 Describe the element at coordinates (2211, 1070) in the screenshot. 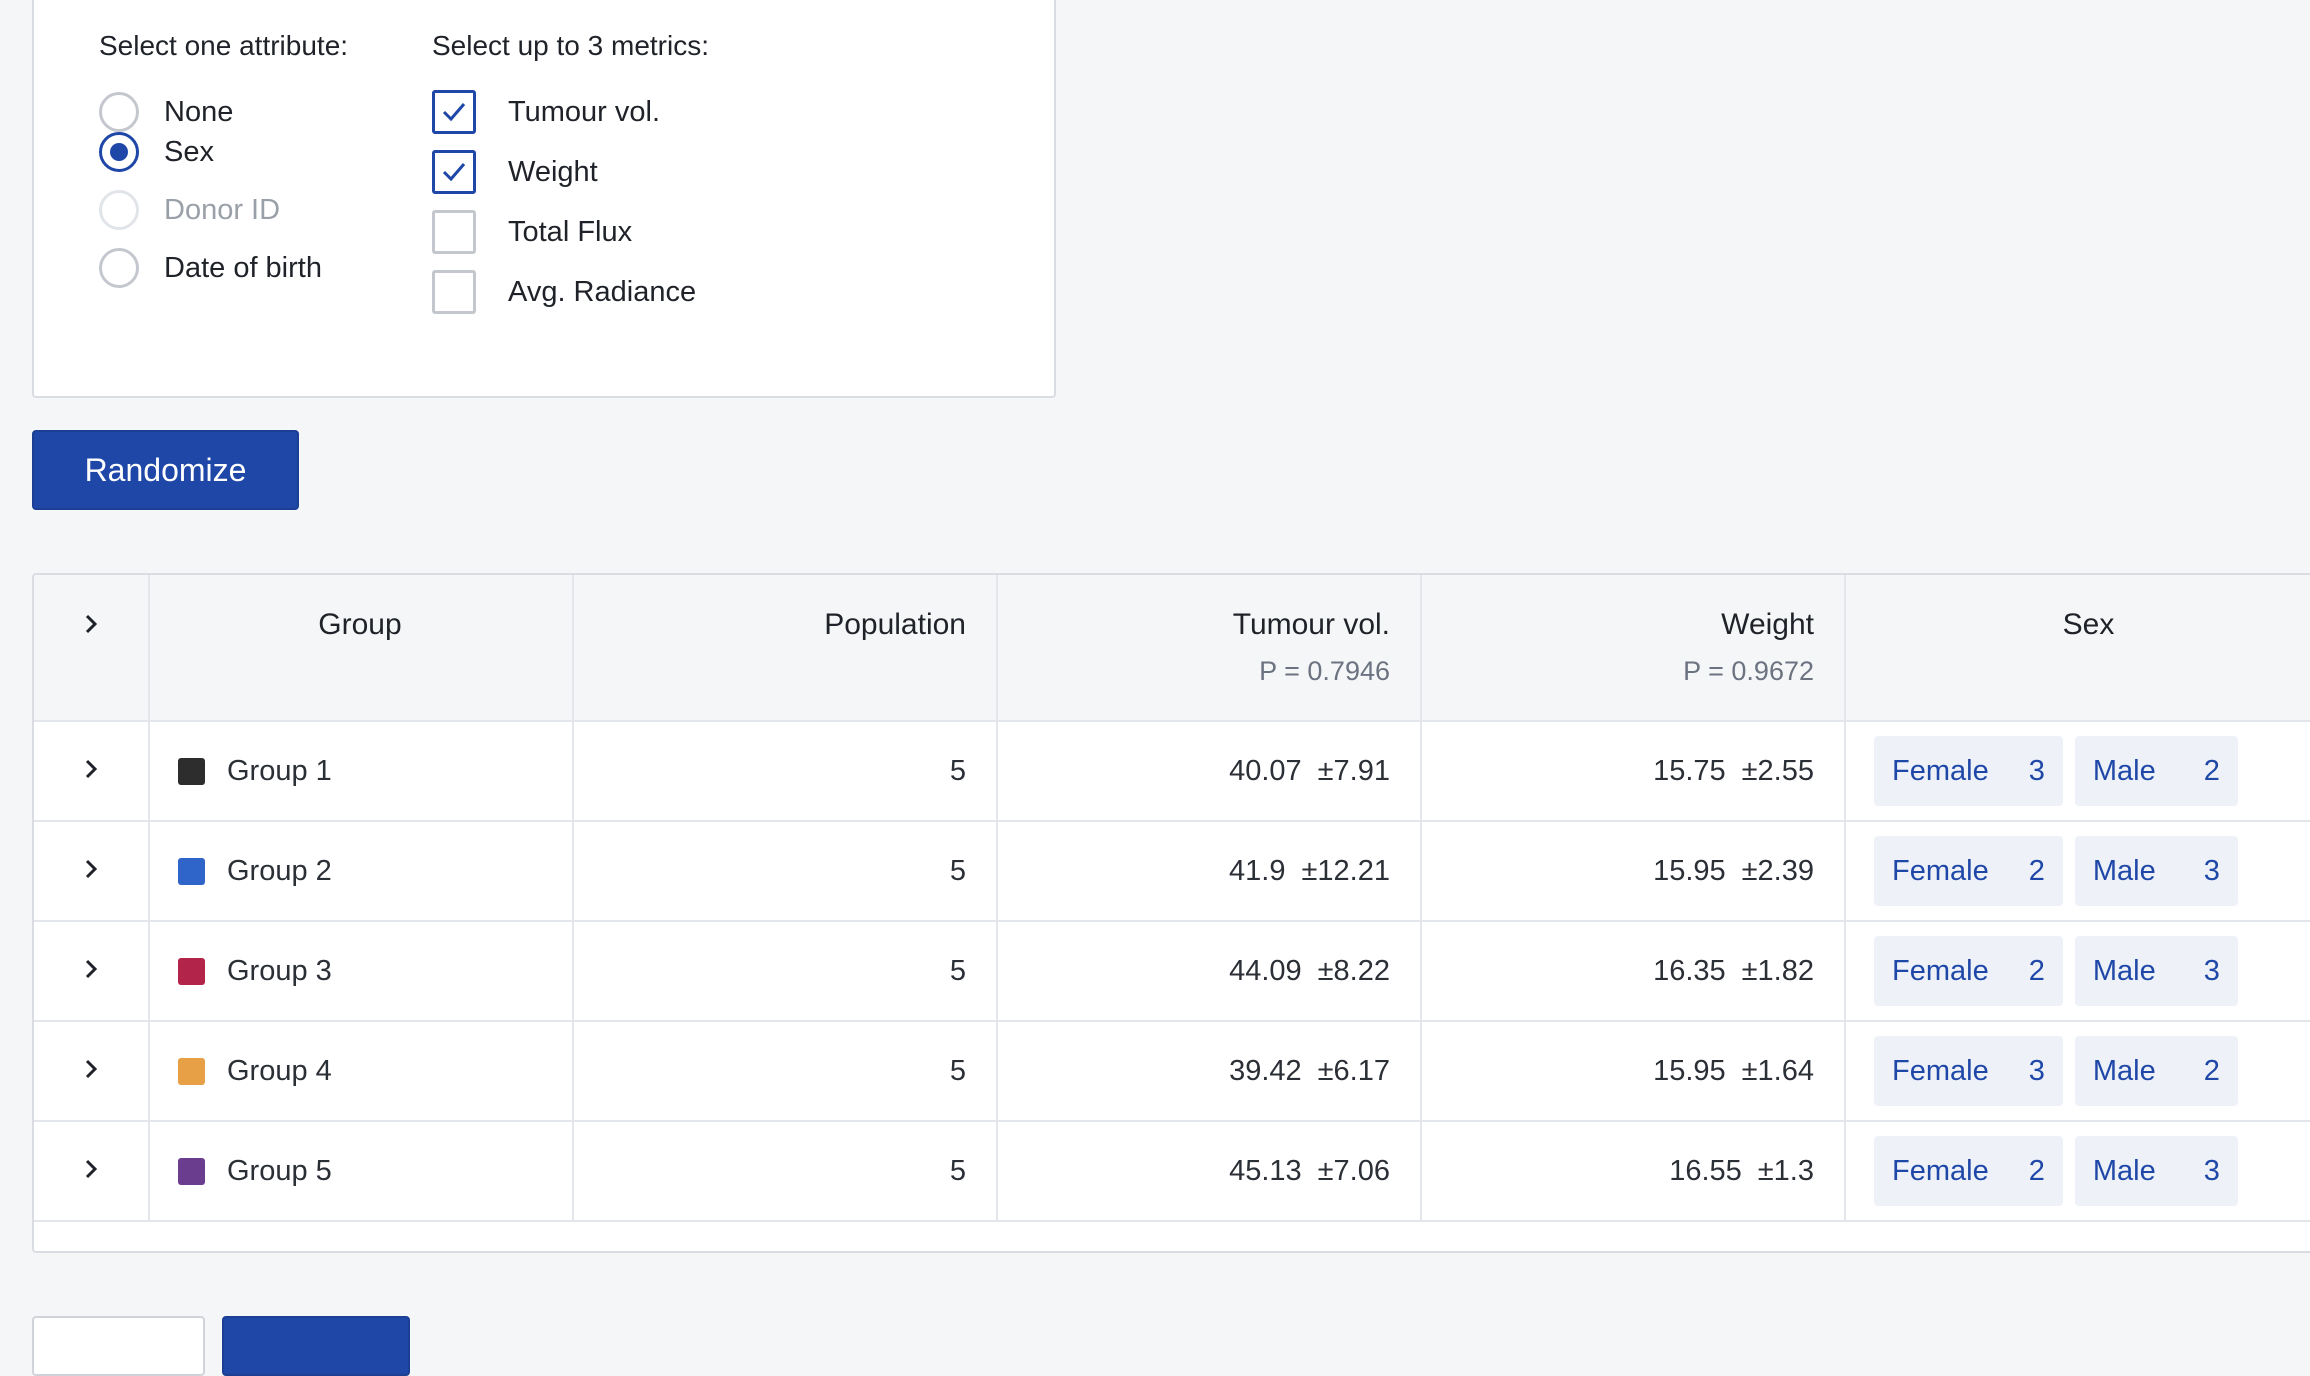

I see `male-count: 2` at that location.